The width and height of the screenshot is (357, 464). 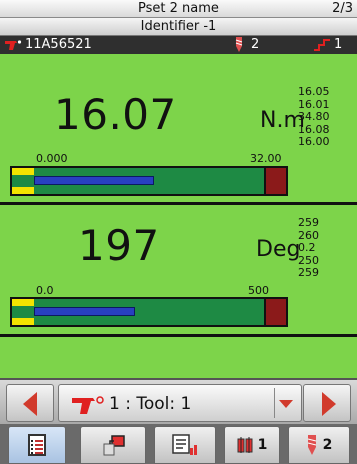 I want to click on empty-panel, so click(x=178, y=356).